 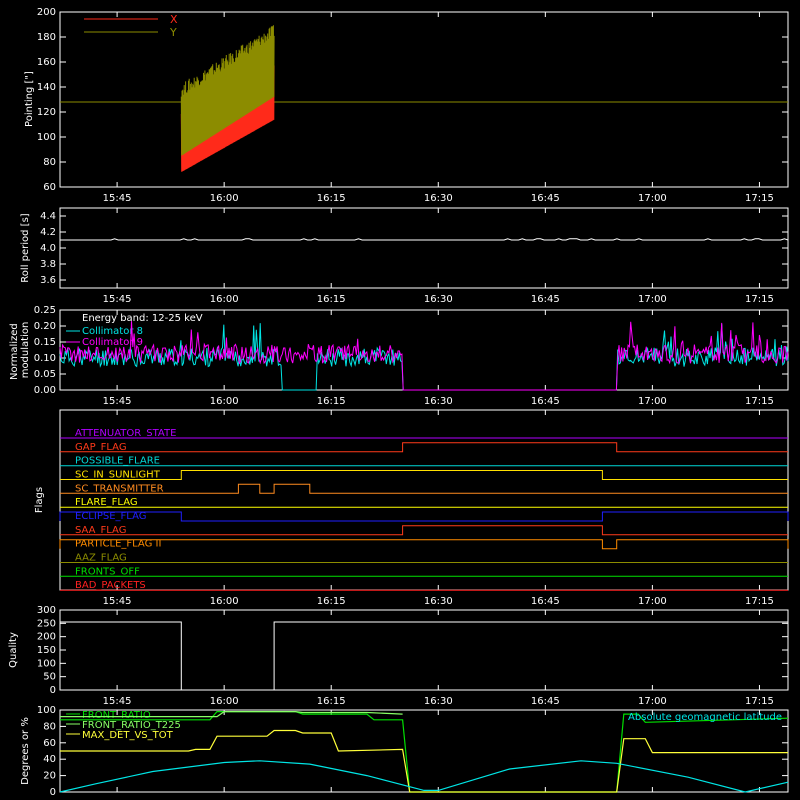 I want to click on flag-label-flare-flag: FLARE_FLAG, so click(x=106, y=502).